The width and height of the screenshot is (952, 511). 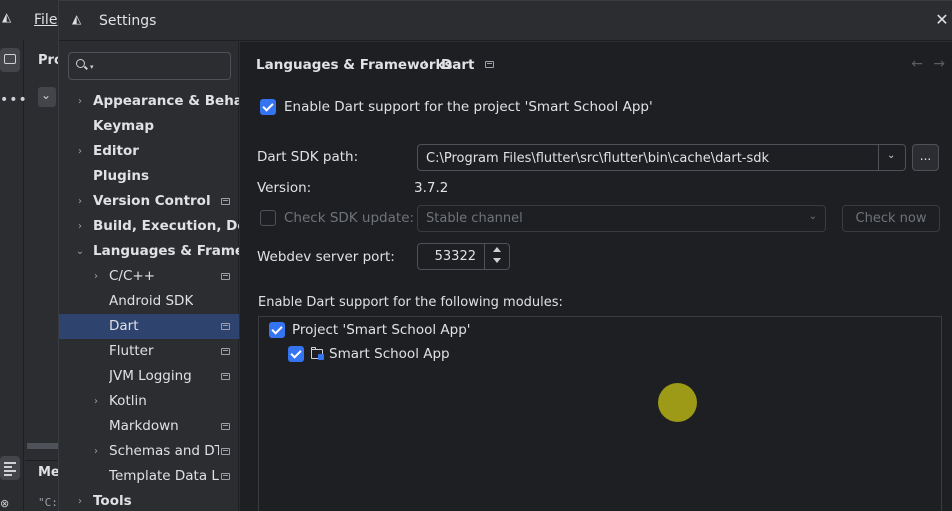 What do you see at coordinates (131, 351) in the screenshot?
I see `sidebar-item-label: Flutter` at bounding box center [131, 351].